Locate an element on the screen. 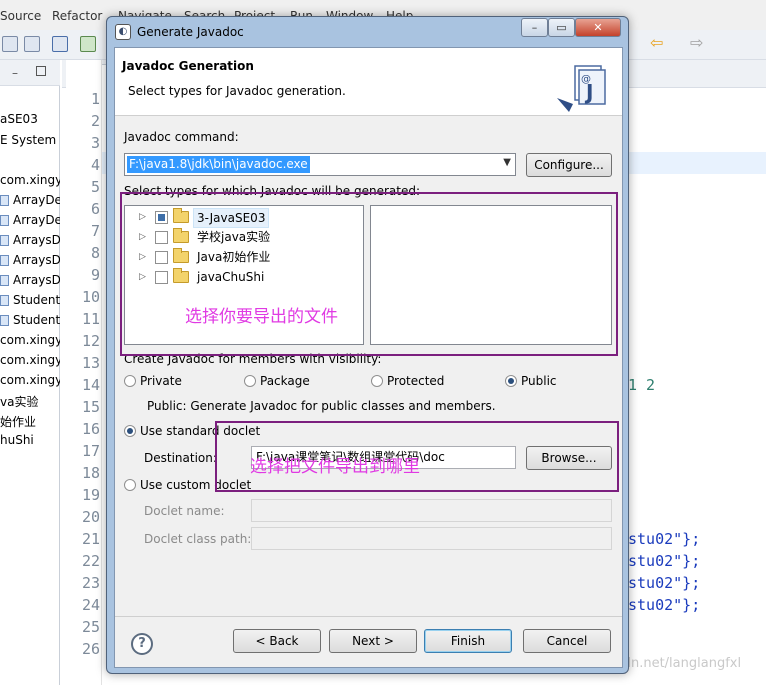  list-item: 始作业 is located at coordinates (30, 421).